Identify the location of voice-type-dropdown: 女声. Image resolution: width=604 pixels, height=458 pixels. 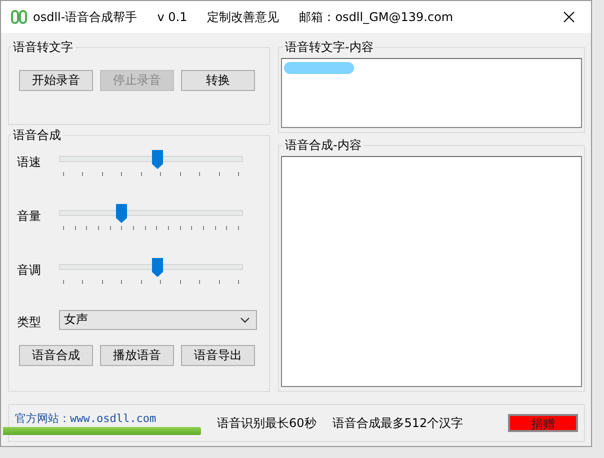
(158, 320).